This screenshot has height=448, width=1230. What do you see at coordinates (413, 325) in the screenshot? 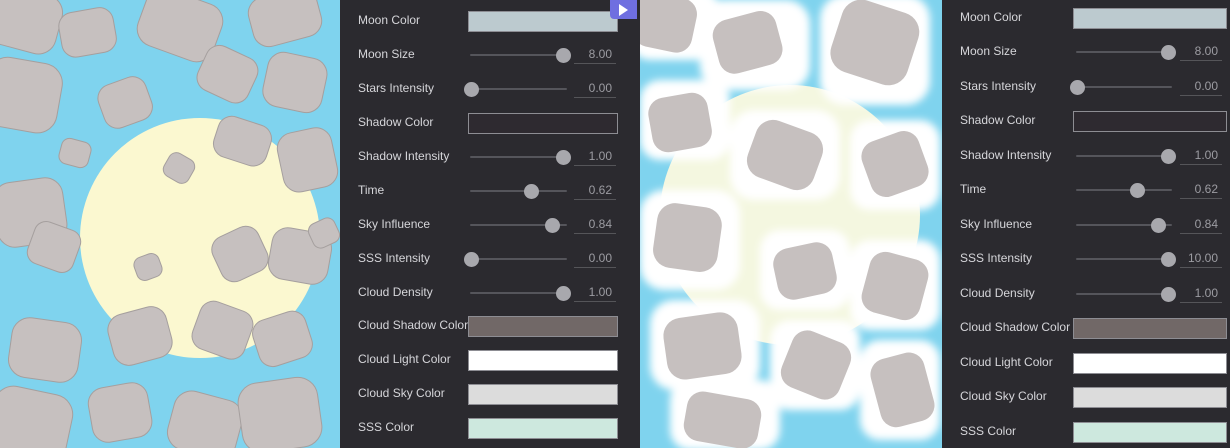
I see `setting-label: Cloud Shadow Color` at bounding box center [413, 325].